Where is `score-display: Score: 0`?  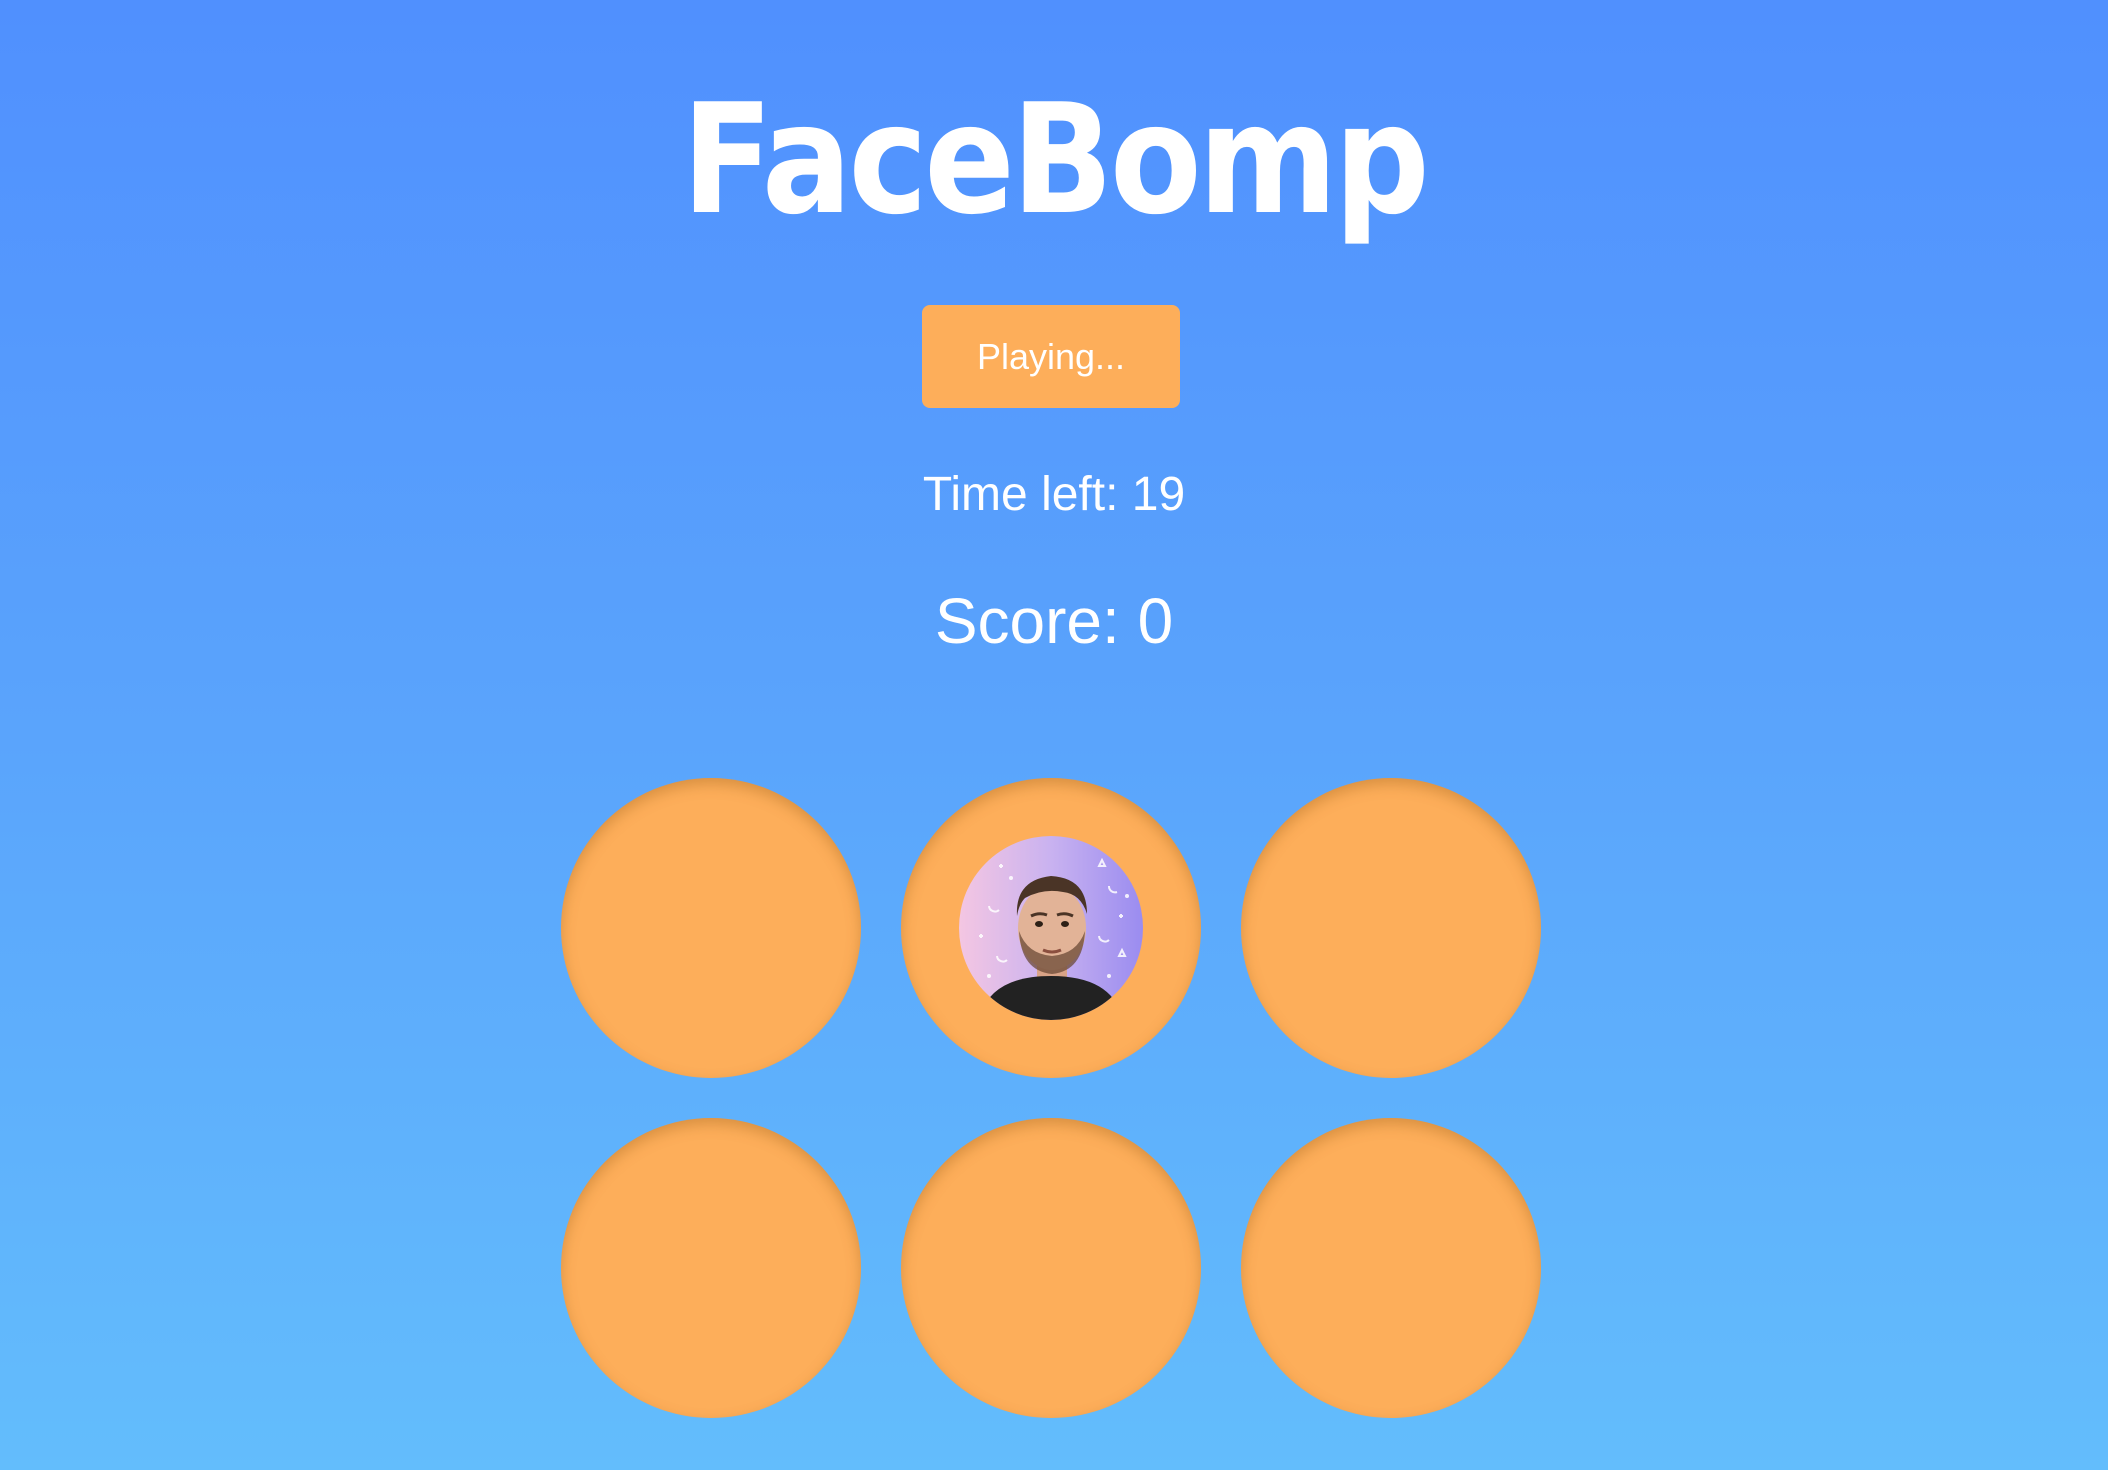
score-display: Score: 0 is located at coordinates (1054, 621).